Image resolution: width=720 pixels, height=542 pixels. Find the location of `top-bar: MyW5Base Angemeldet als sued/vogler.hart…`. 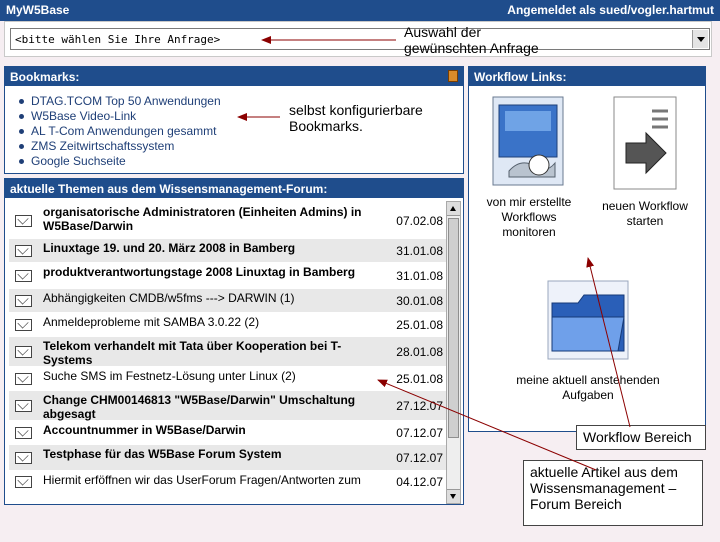

top-bar: MyW5Base Angemeldet als sued/vogler.hart… is located at coordinates (360, 10).